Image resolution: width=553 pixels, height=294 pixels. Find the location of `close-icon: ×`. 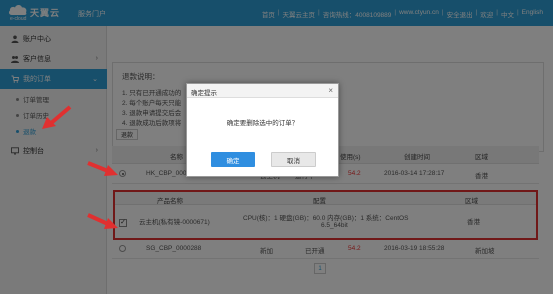

close-icon: × is located at coordinates (330, 90).